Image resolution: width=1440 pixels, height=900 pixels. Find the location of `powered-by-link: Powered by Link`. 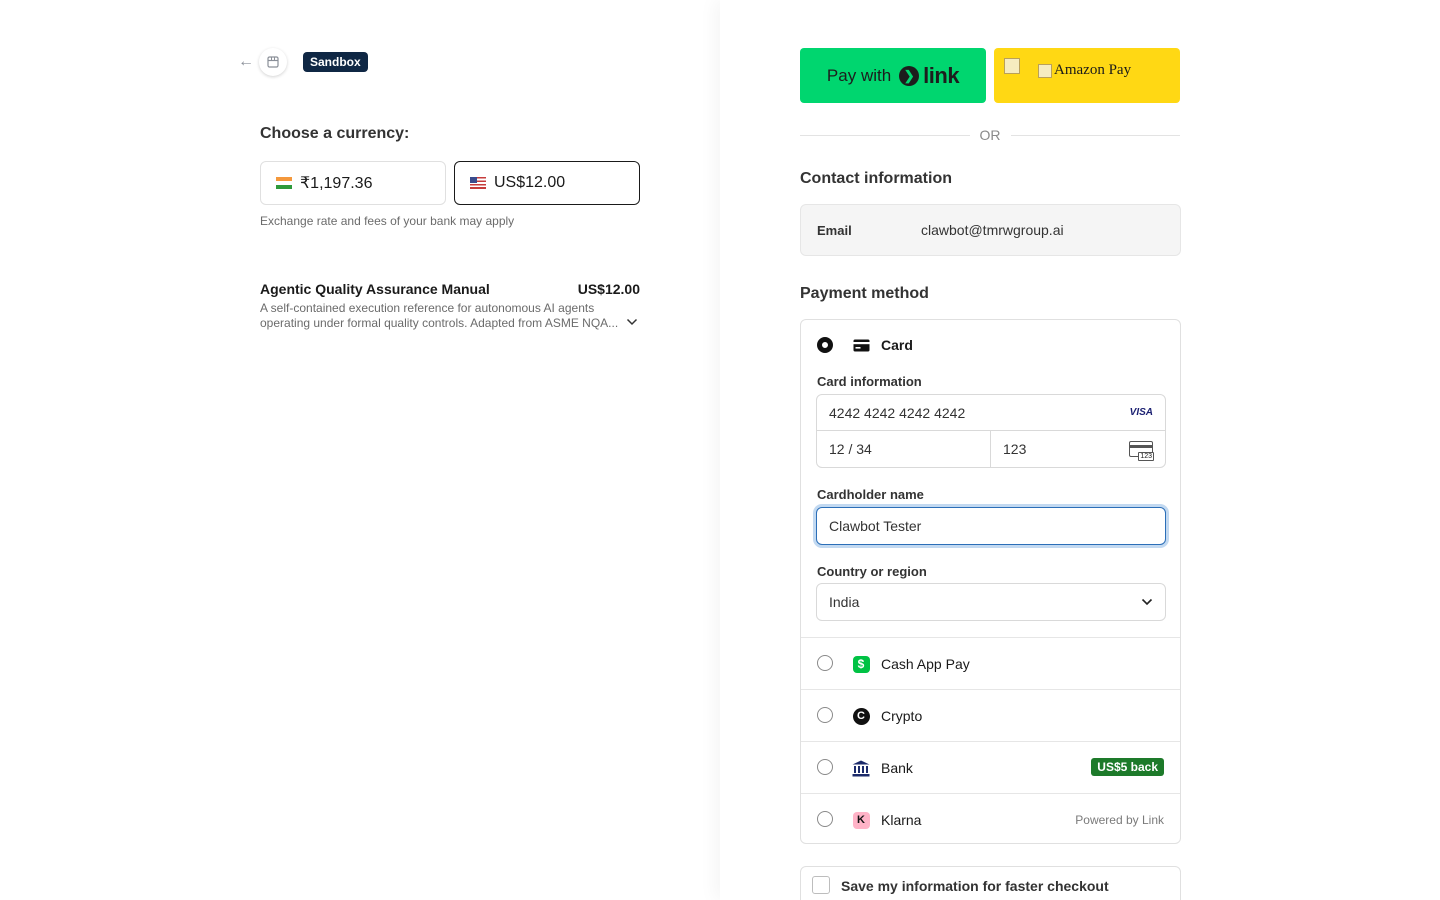

powered-by-link: Powered by Link is located at coordinates (1119, 820).